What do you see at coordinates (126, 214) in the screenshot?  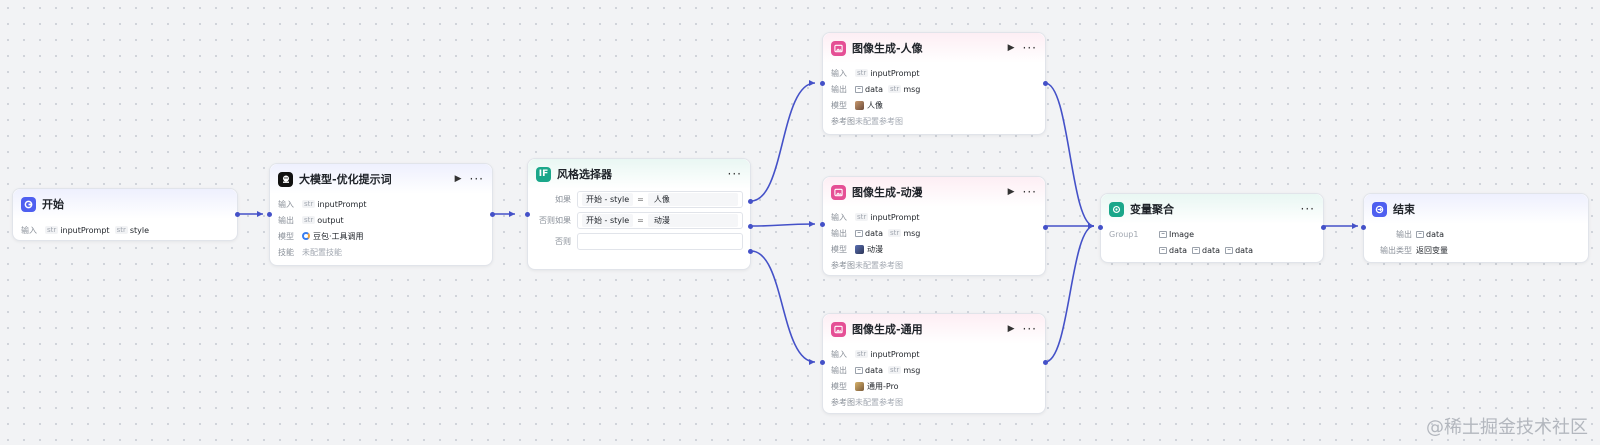 I see `start-node: 开始 输入 str inputPrompt str style` at bounding box center [126, 214].